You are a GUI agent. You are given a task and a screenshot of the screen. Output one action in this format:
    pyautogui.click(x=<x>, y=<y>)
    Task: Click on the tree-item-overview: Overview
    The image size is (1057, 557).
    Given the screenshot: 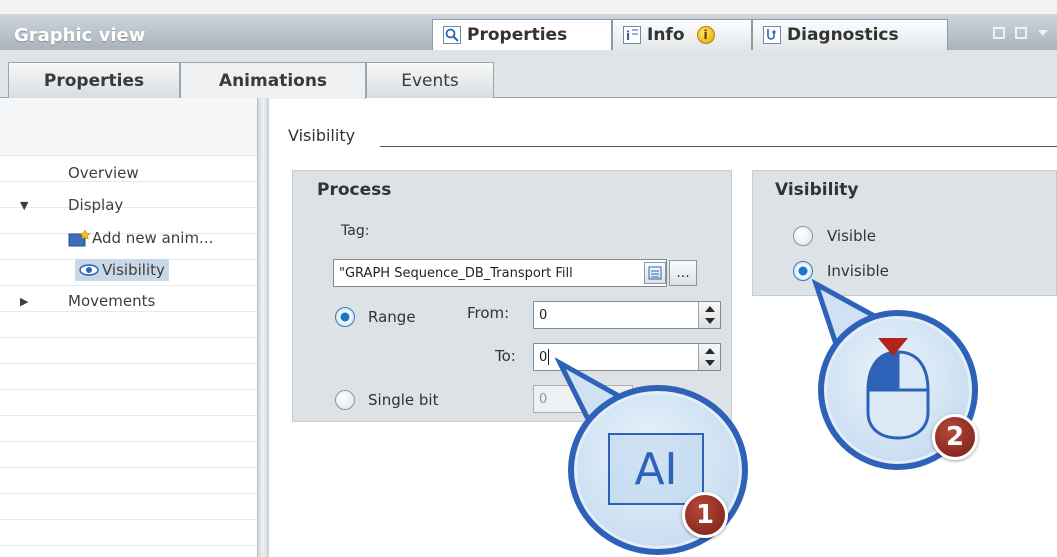 What is the action you would take?
    pyautogui.click(x=127, y=173)
    